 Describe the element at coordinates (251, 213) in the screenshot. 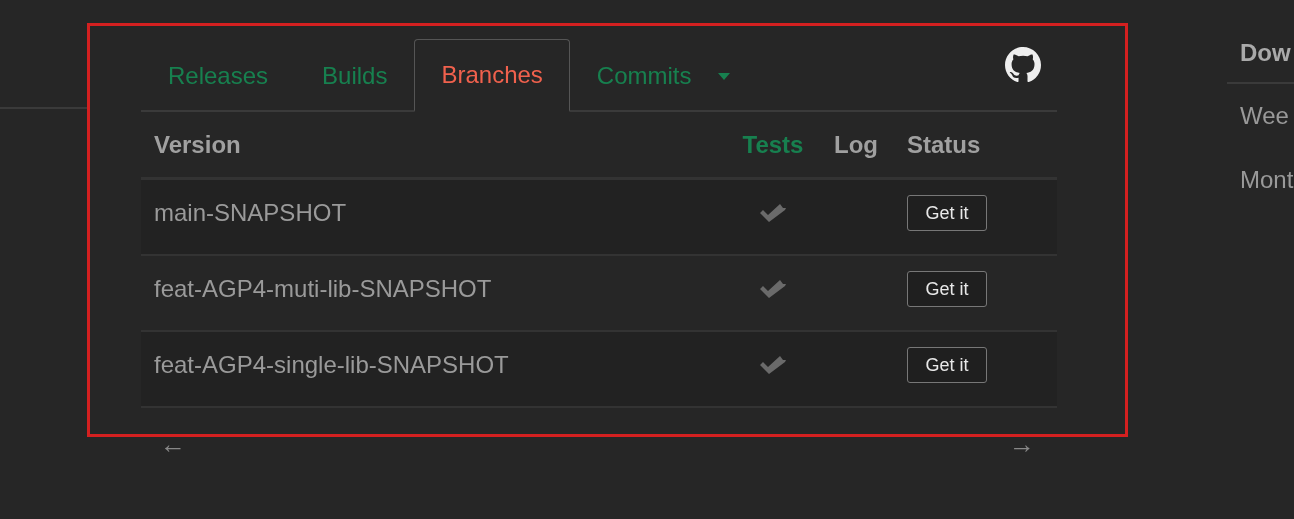

I see `version-cell-text: main-SNAPSHOT` at that location.